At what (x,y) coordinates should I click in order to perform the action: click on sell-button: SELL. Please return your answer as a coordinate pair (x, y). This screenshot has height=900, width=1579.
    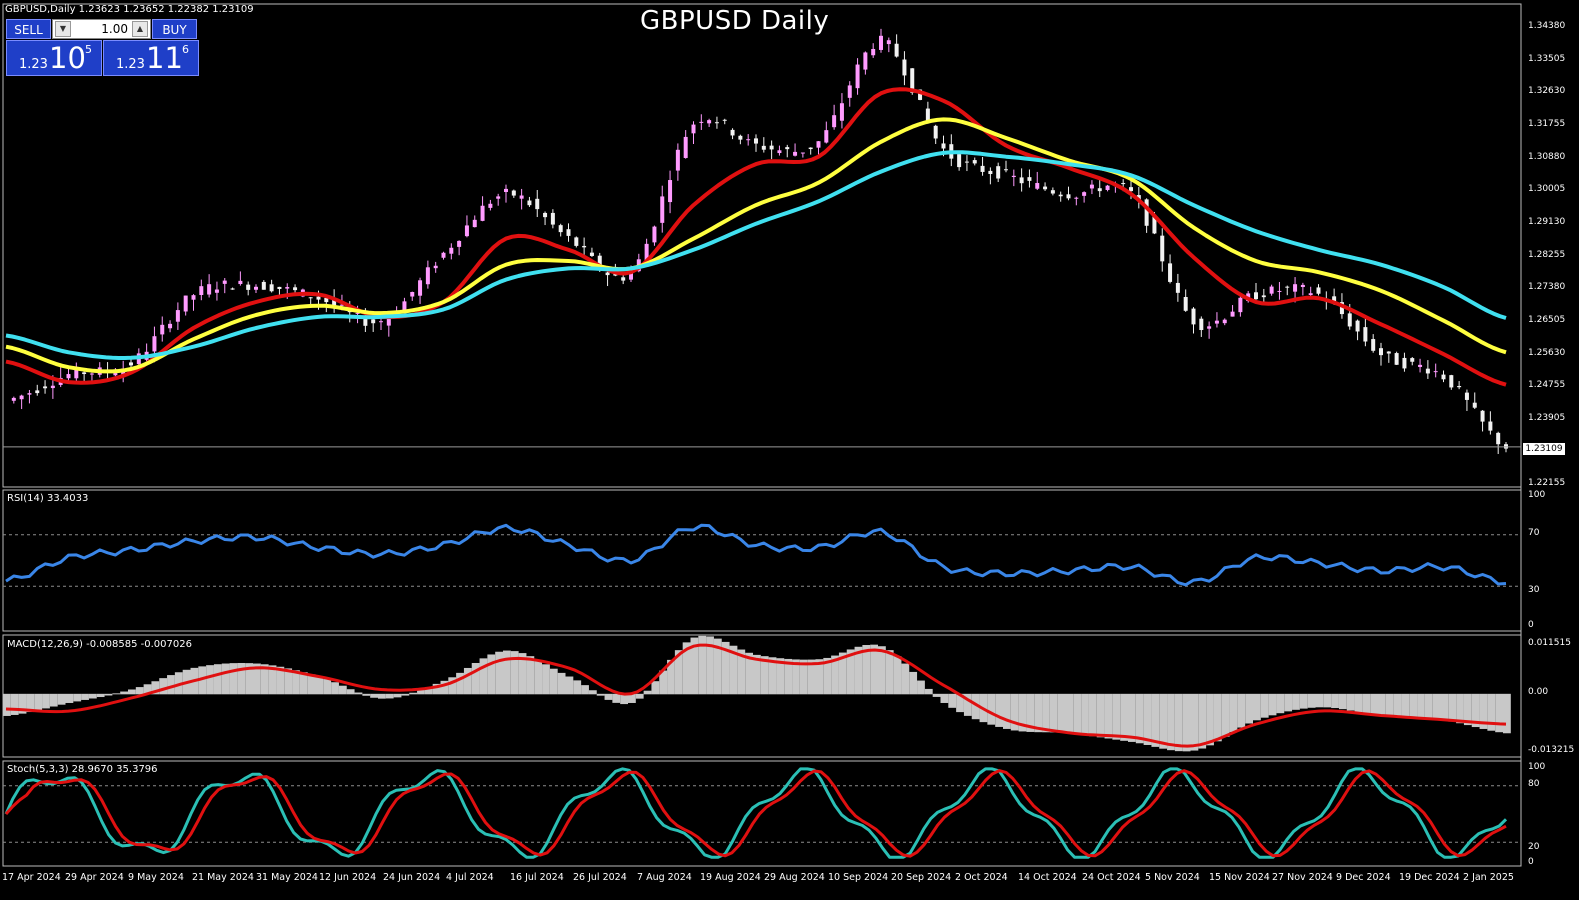
    Looking at the image, I should click on (28, 29).